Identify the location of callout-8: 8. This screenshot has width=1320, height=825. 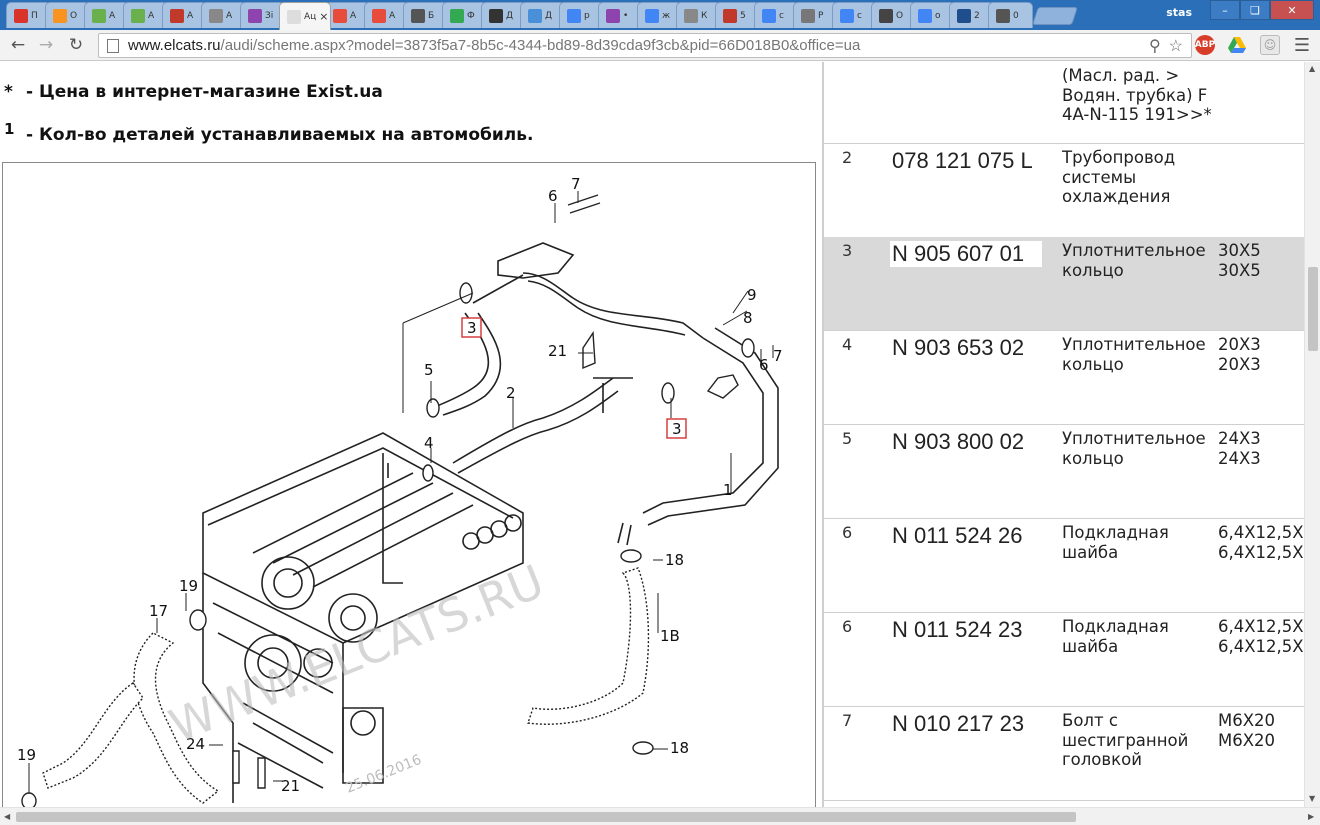
(748, 318).